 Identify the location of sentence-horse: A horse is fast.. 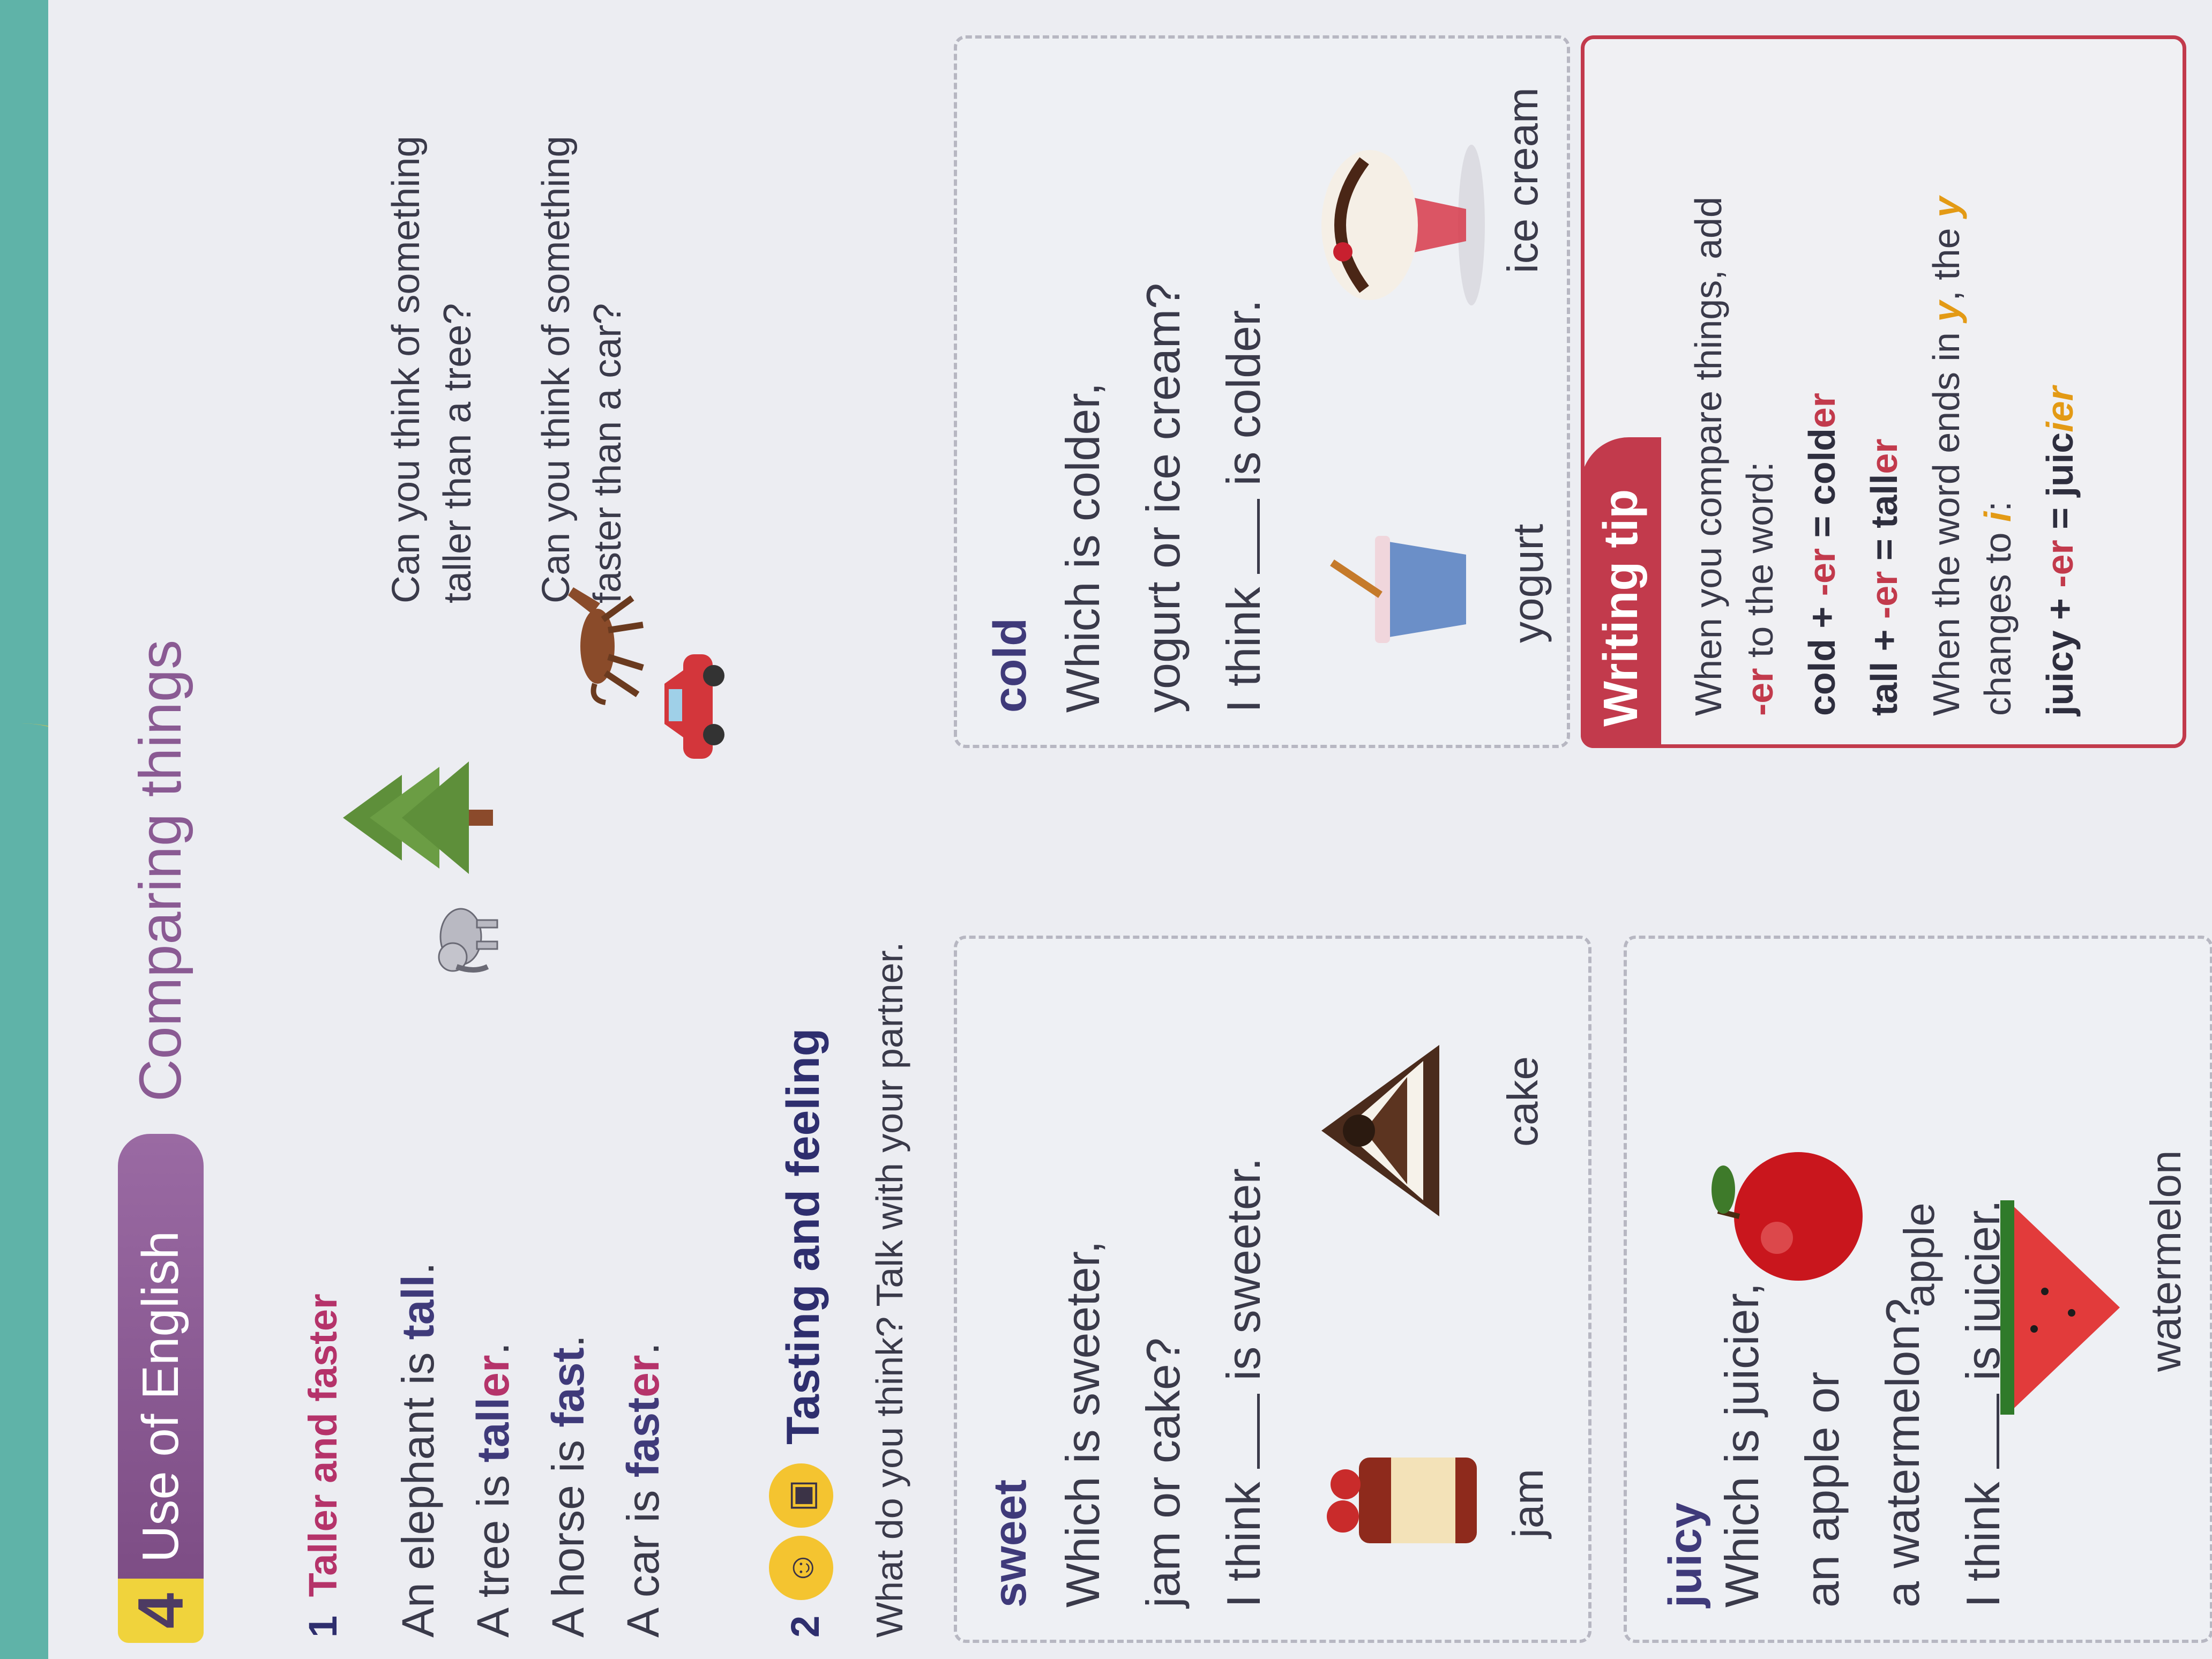
(568, 1486).